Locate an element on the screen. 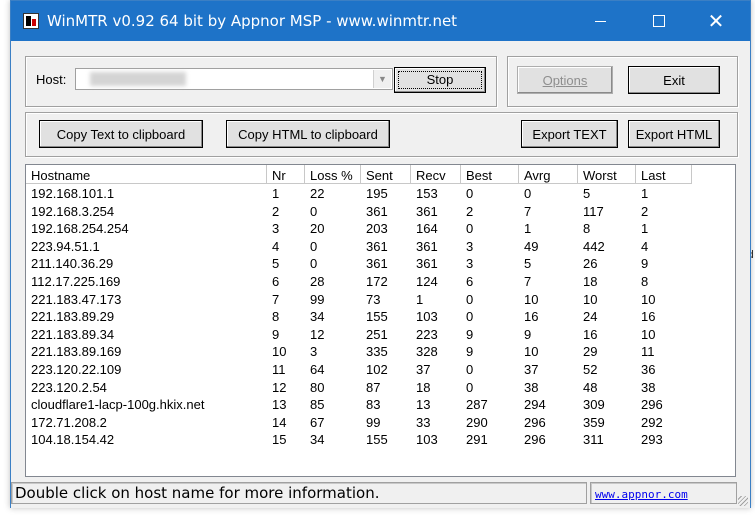 Image resolution: width=755 pixels, height=515 pixels. cell-nr: 13 is located at coordinates (279, 405).